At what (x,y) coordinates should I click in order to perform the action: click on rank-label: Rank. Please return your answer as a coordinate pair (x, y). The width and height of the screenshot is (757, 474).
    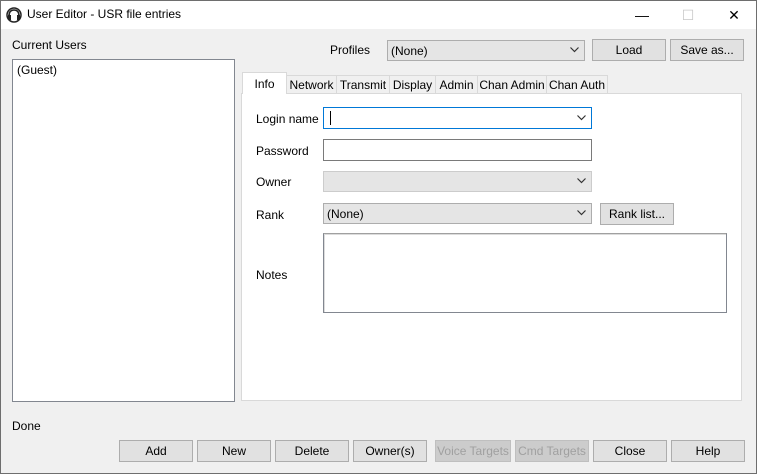
    Looking at the image, I should click on (270, 215).